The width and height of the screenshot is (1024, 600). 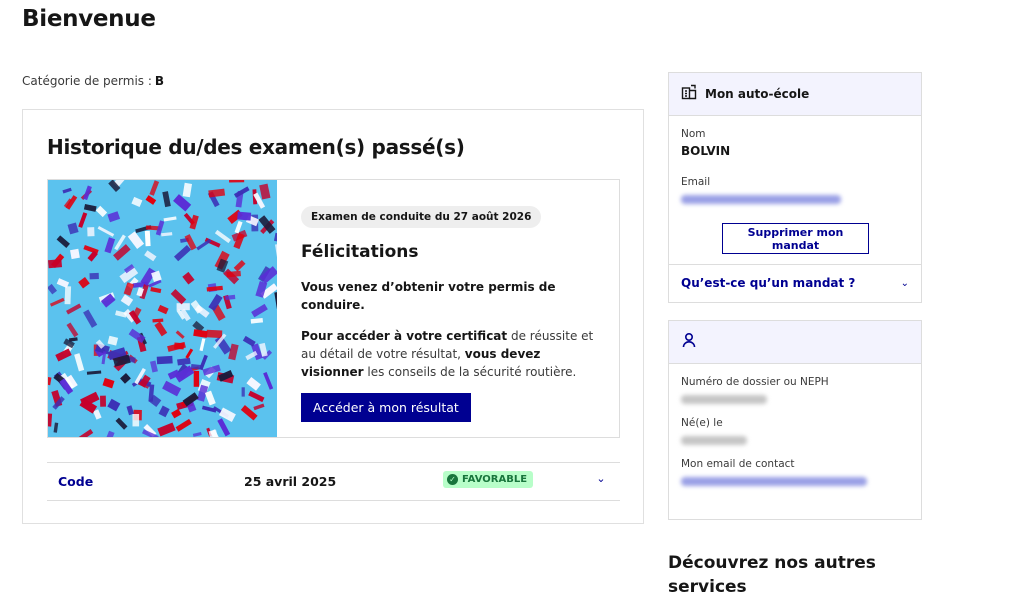 What do you see at coordinates (693, 134) in the screenshot?
I see `name-label: Nom` at bounding box center [693, 134].